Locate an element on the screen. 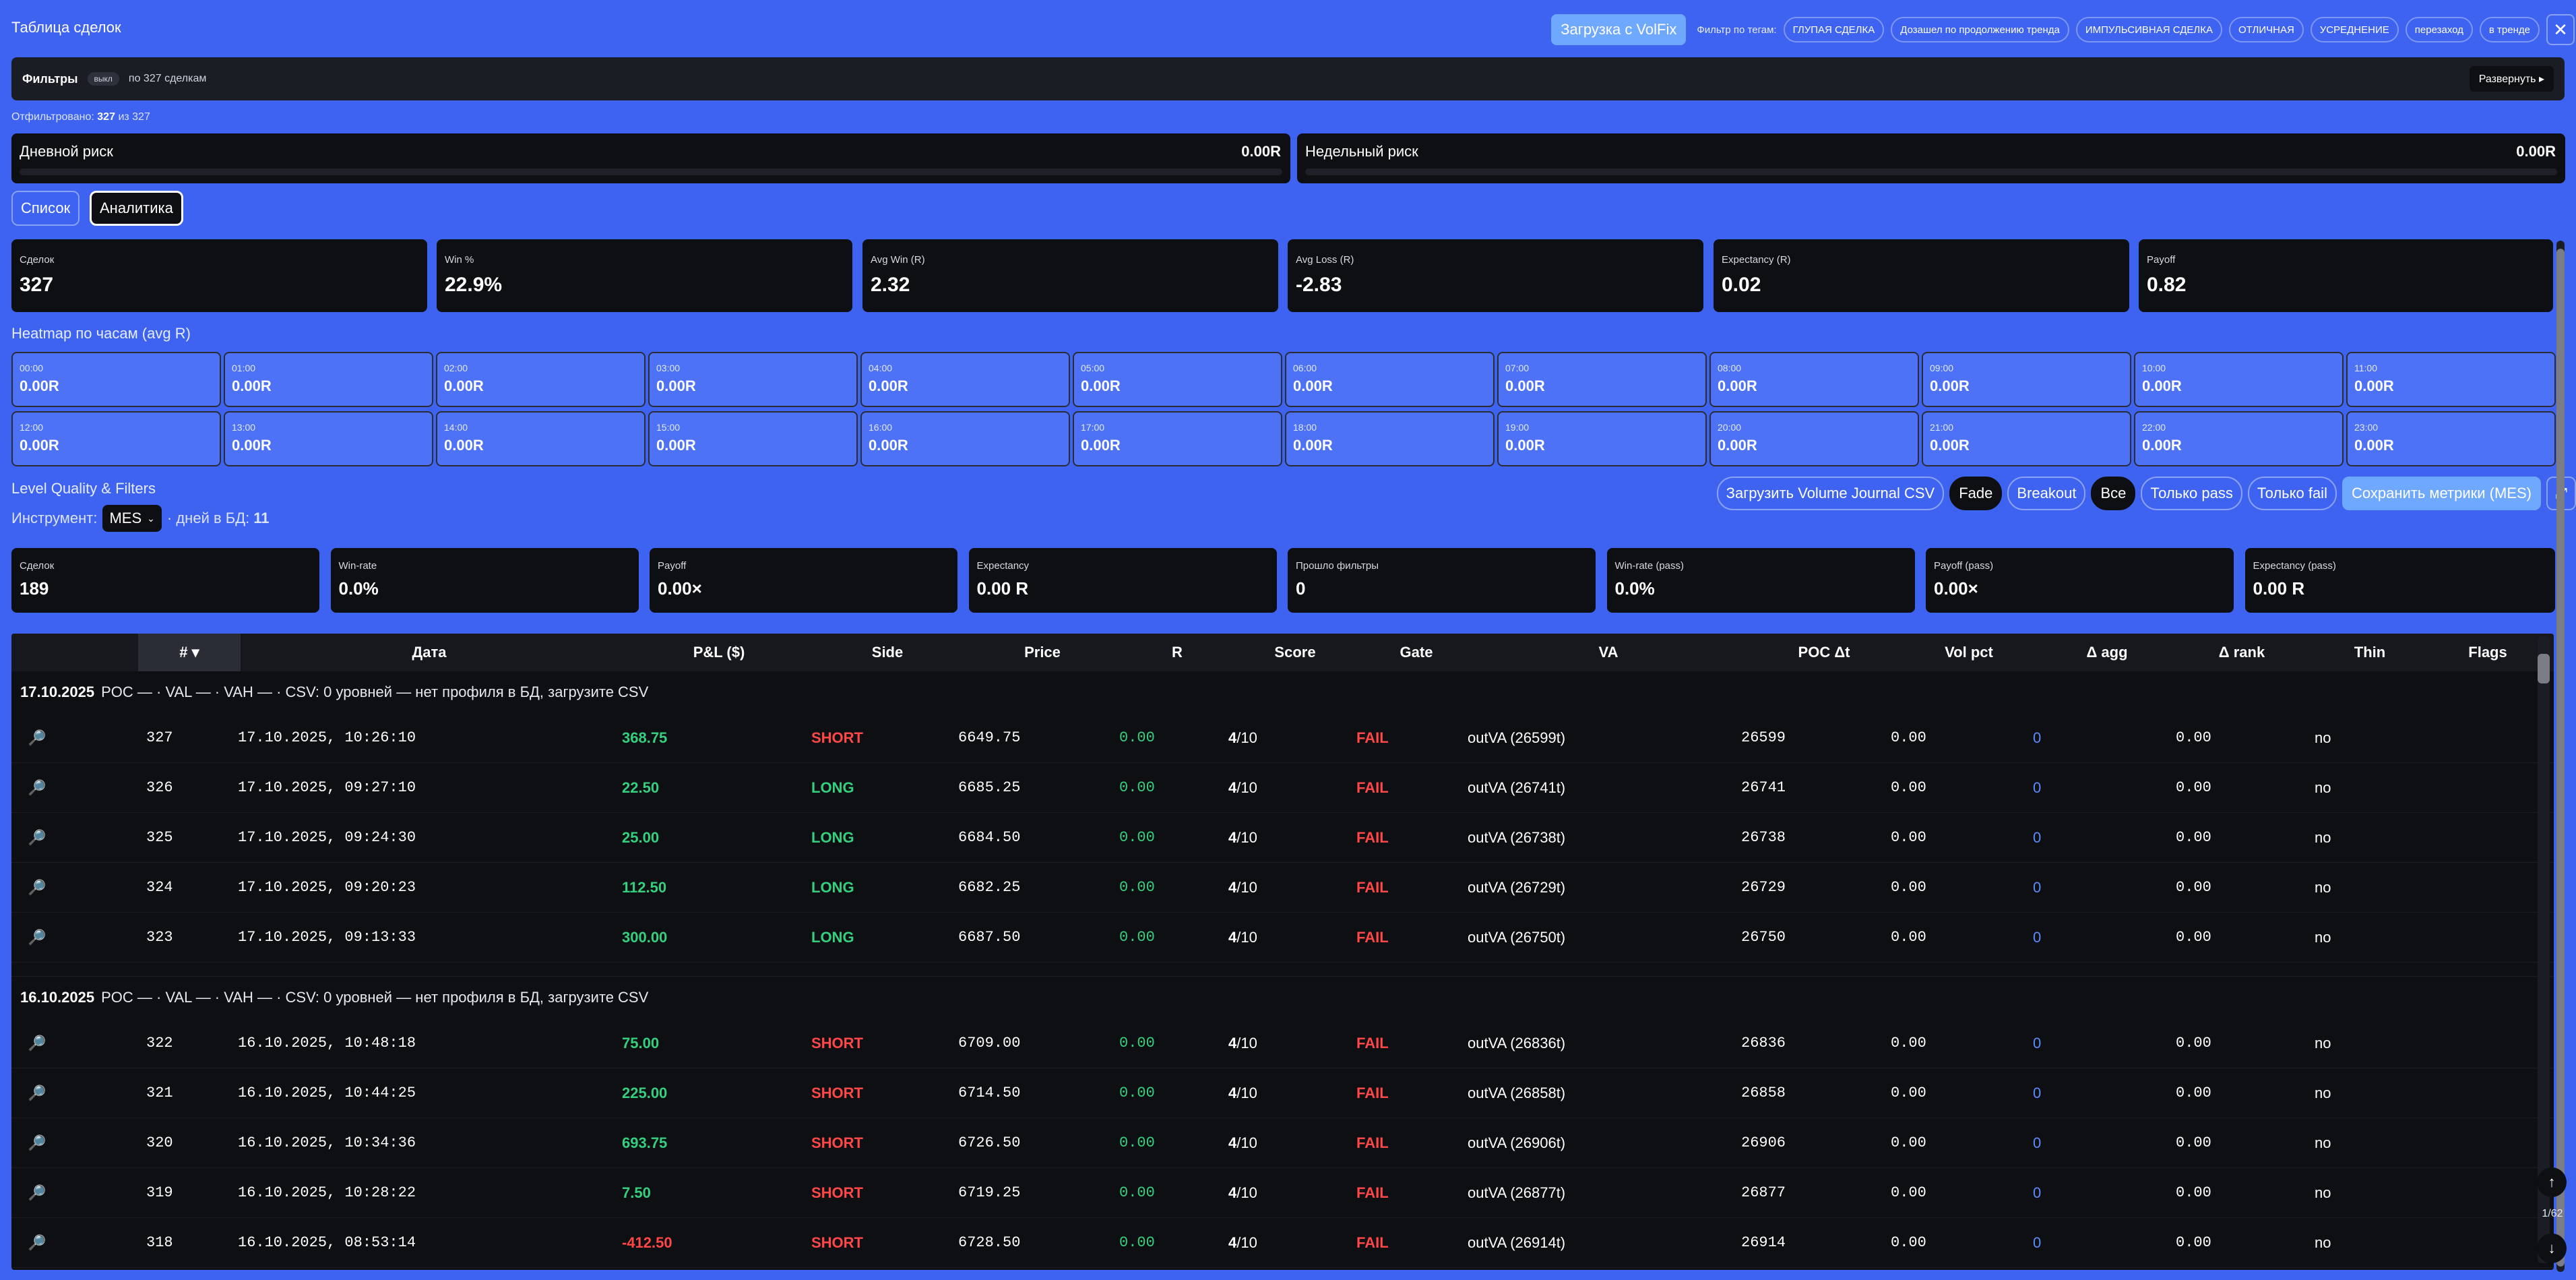 The image size is (2576, 1280). filters-title: Фильтры is located at coordinates (50, 78).